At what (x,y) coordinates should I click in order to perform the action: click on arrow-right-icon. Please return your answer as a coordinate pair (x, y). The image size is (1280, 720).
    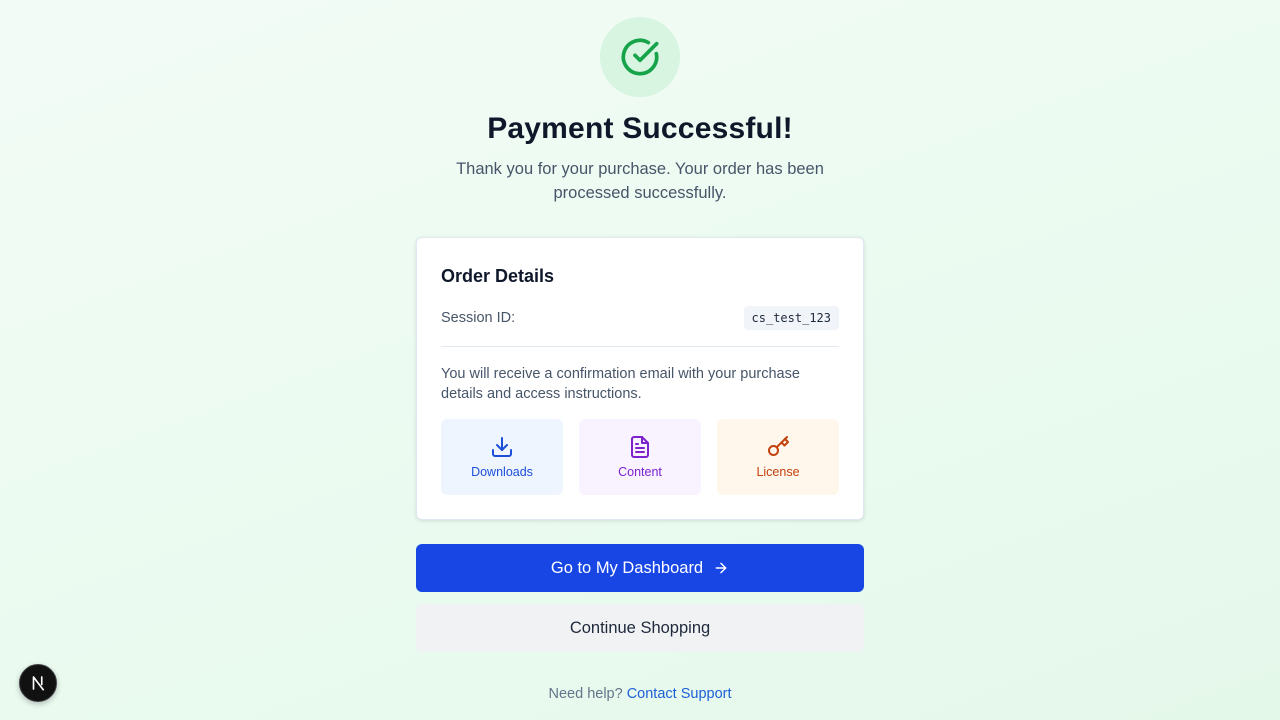
    Looking at the image, I should click on (721, 568).